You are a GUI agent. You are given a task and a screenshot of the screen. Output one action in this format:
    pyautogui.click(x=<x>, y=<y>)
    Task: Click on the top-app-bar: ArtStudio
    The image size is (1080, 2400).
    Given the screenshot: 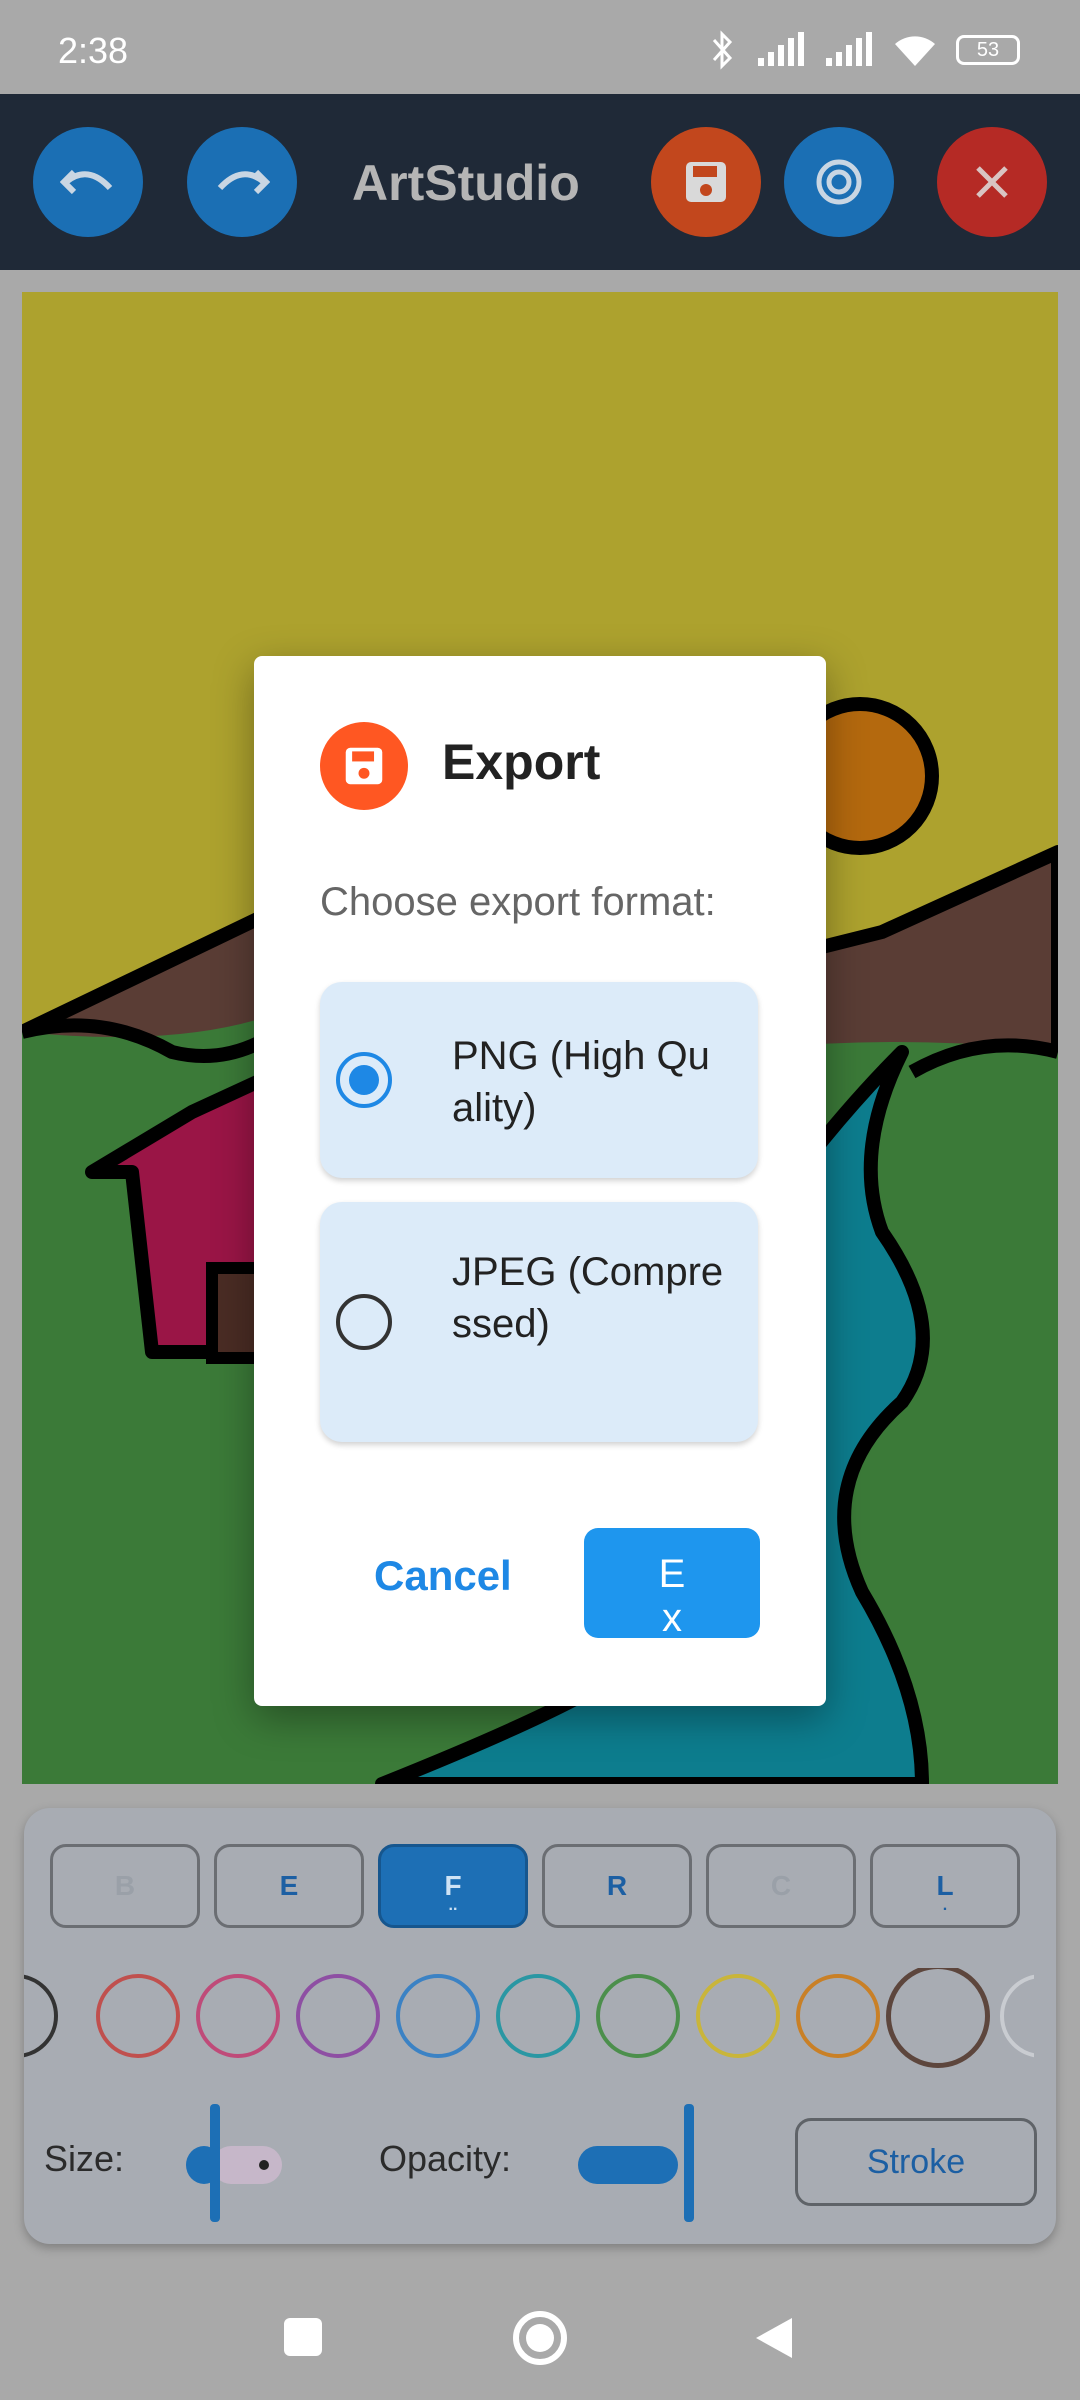 What is the action you would take?
    pyautogui.click(x=540, y=182)
    